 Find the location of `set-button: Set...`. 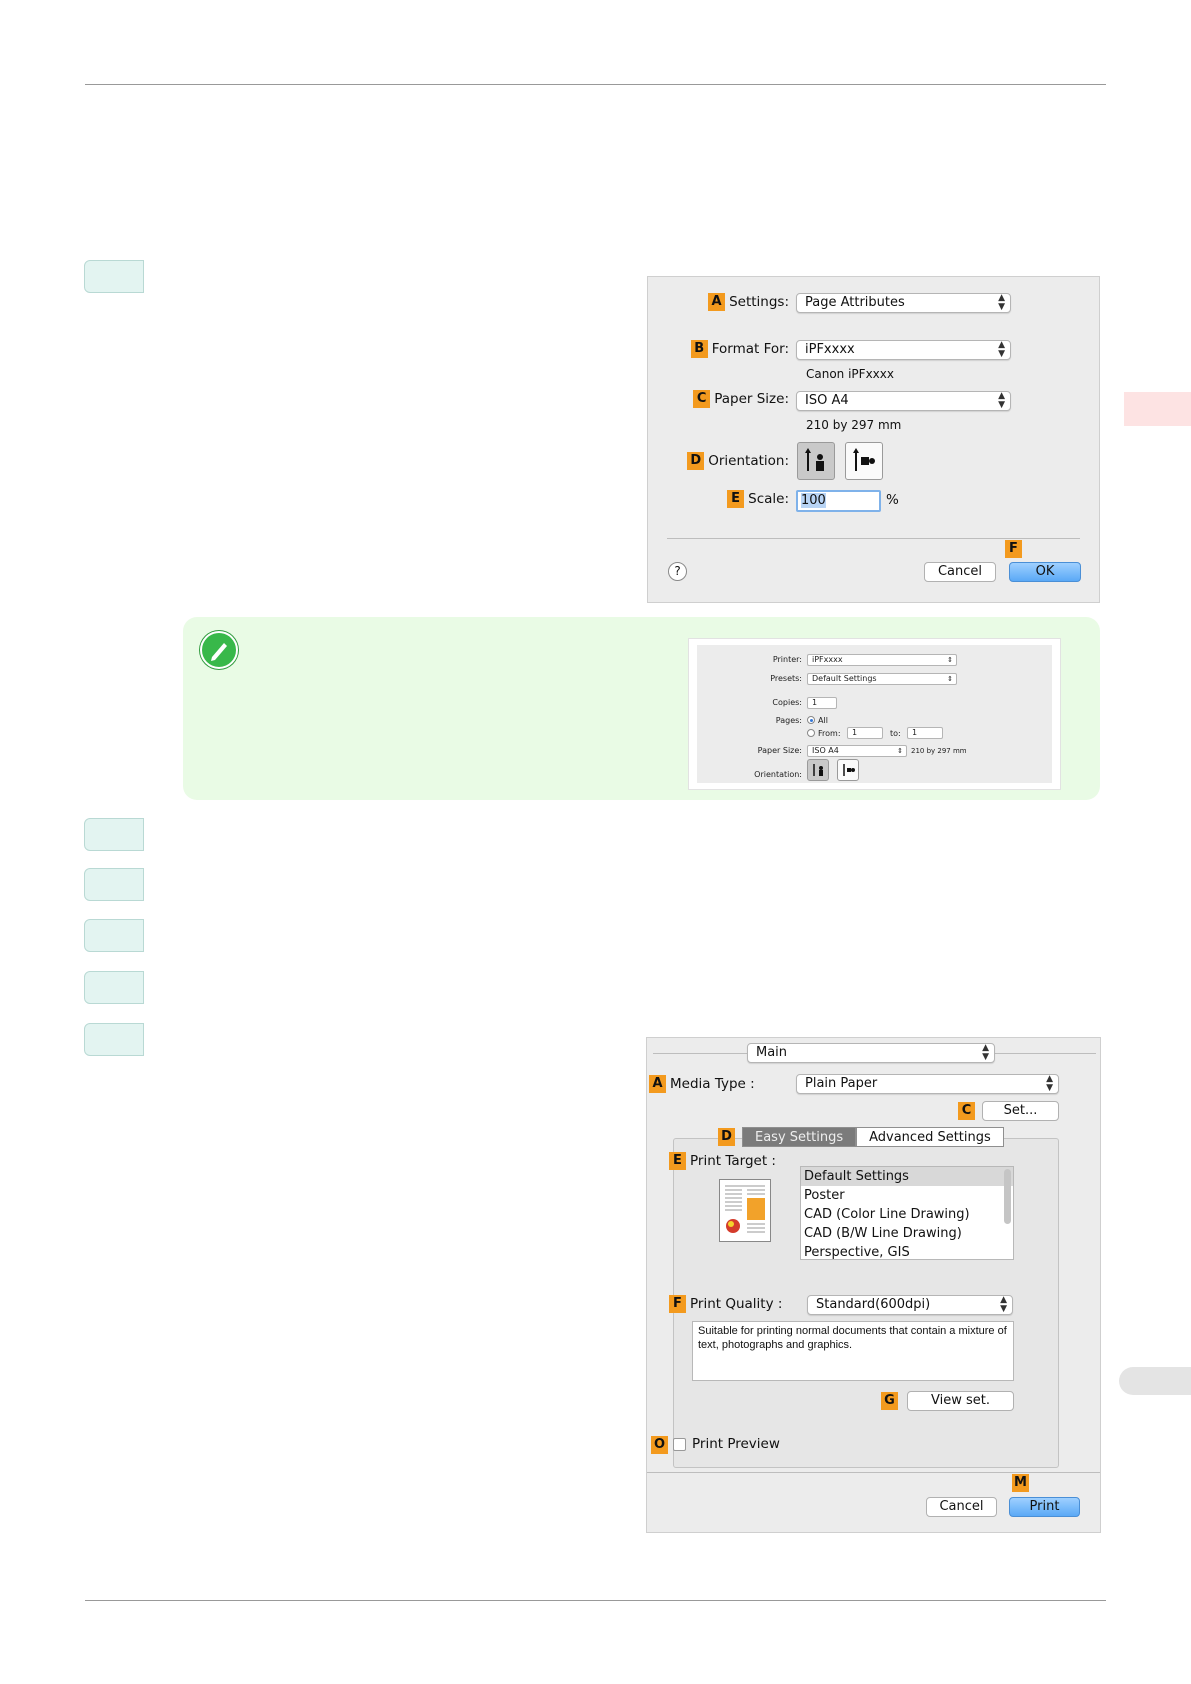

set-button: Set... is located at coordinates (1020, 1111).